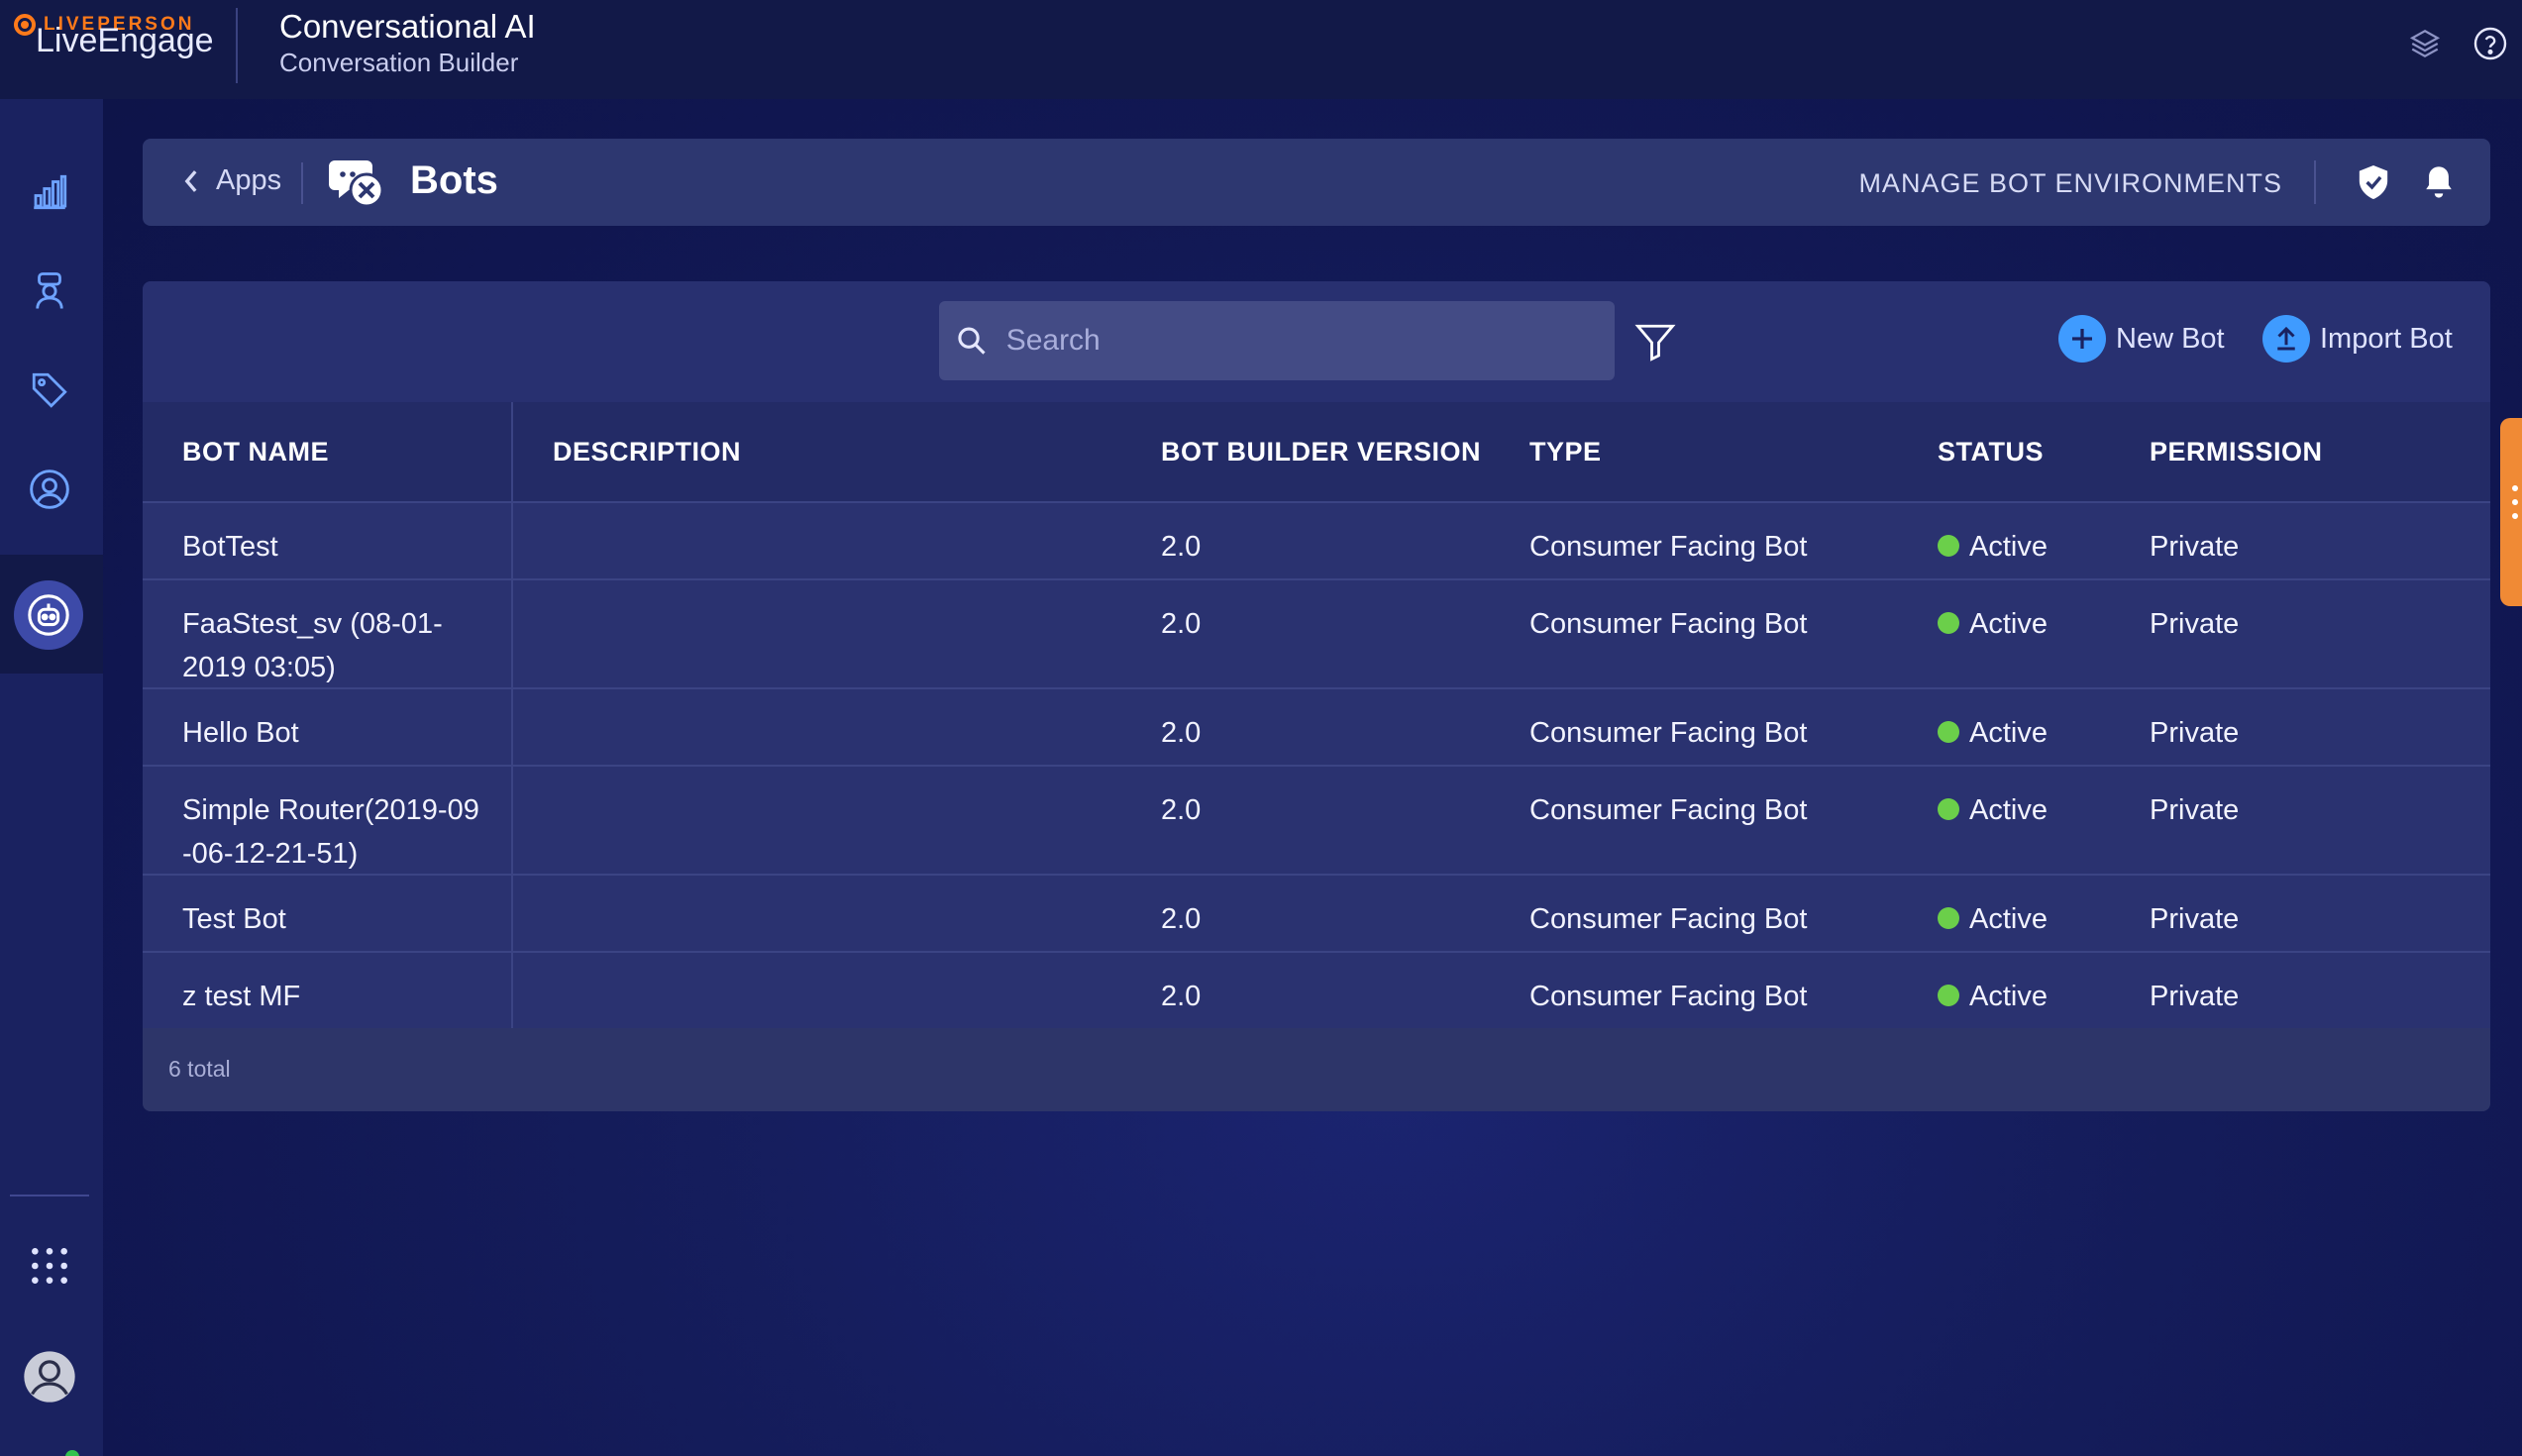  Describe the element at coordinates (2515, 502) in the screenshot. I see `more-vertical-icon` at that location.